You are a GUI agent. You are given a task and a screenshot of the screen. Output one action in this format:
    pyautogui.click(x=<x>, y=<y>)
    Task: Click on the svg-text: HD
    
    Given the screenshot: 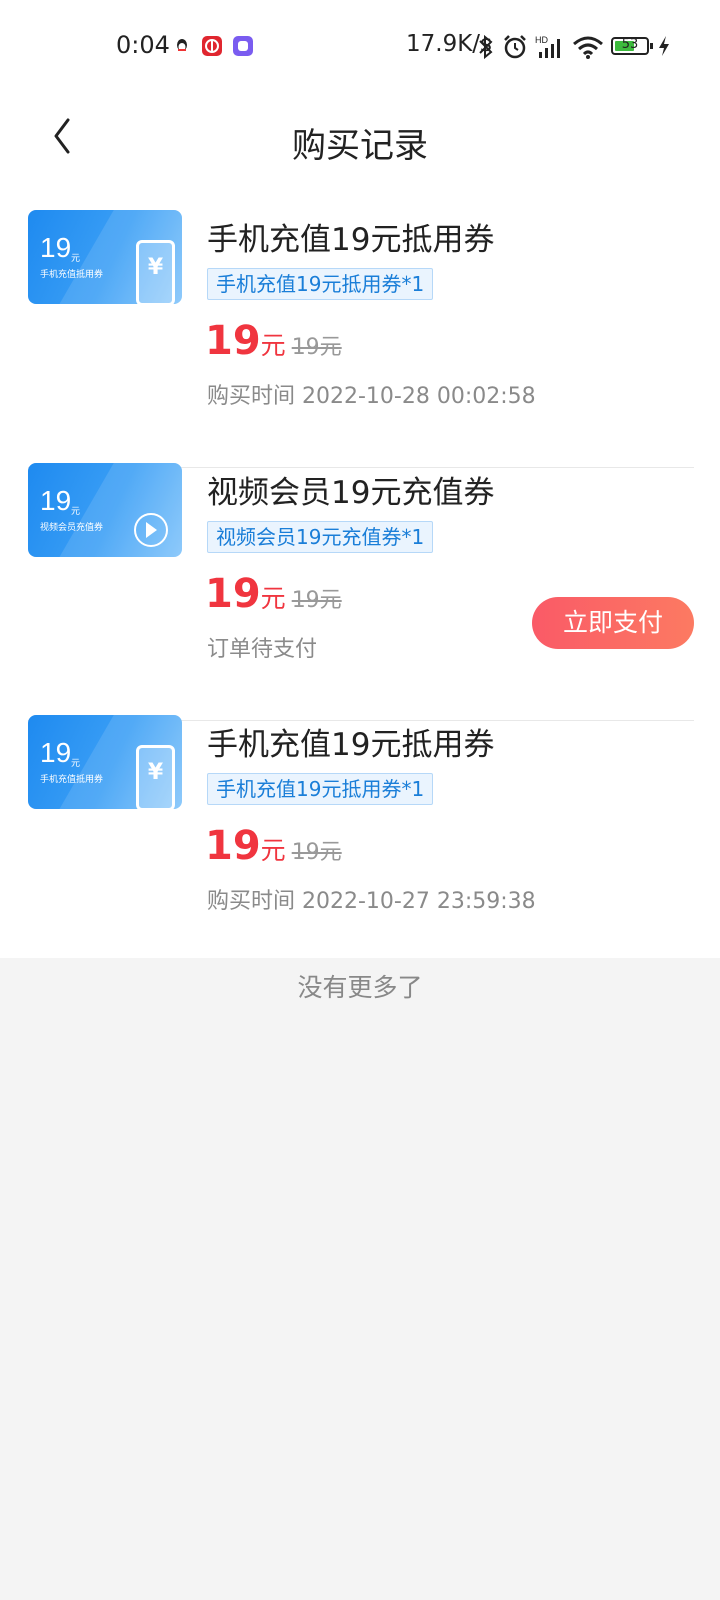 What is the action you would take?
    pyautogui.click(x=541, y=40)
    